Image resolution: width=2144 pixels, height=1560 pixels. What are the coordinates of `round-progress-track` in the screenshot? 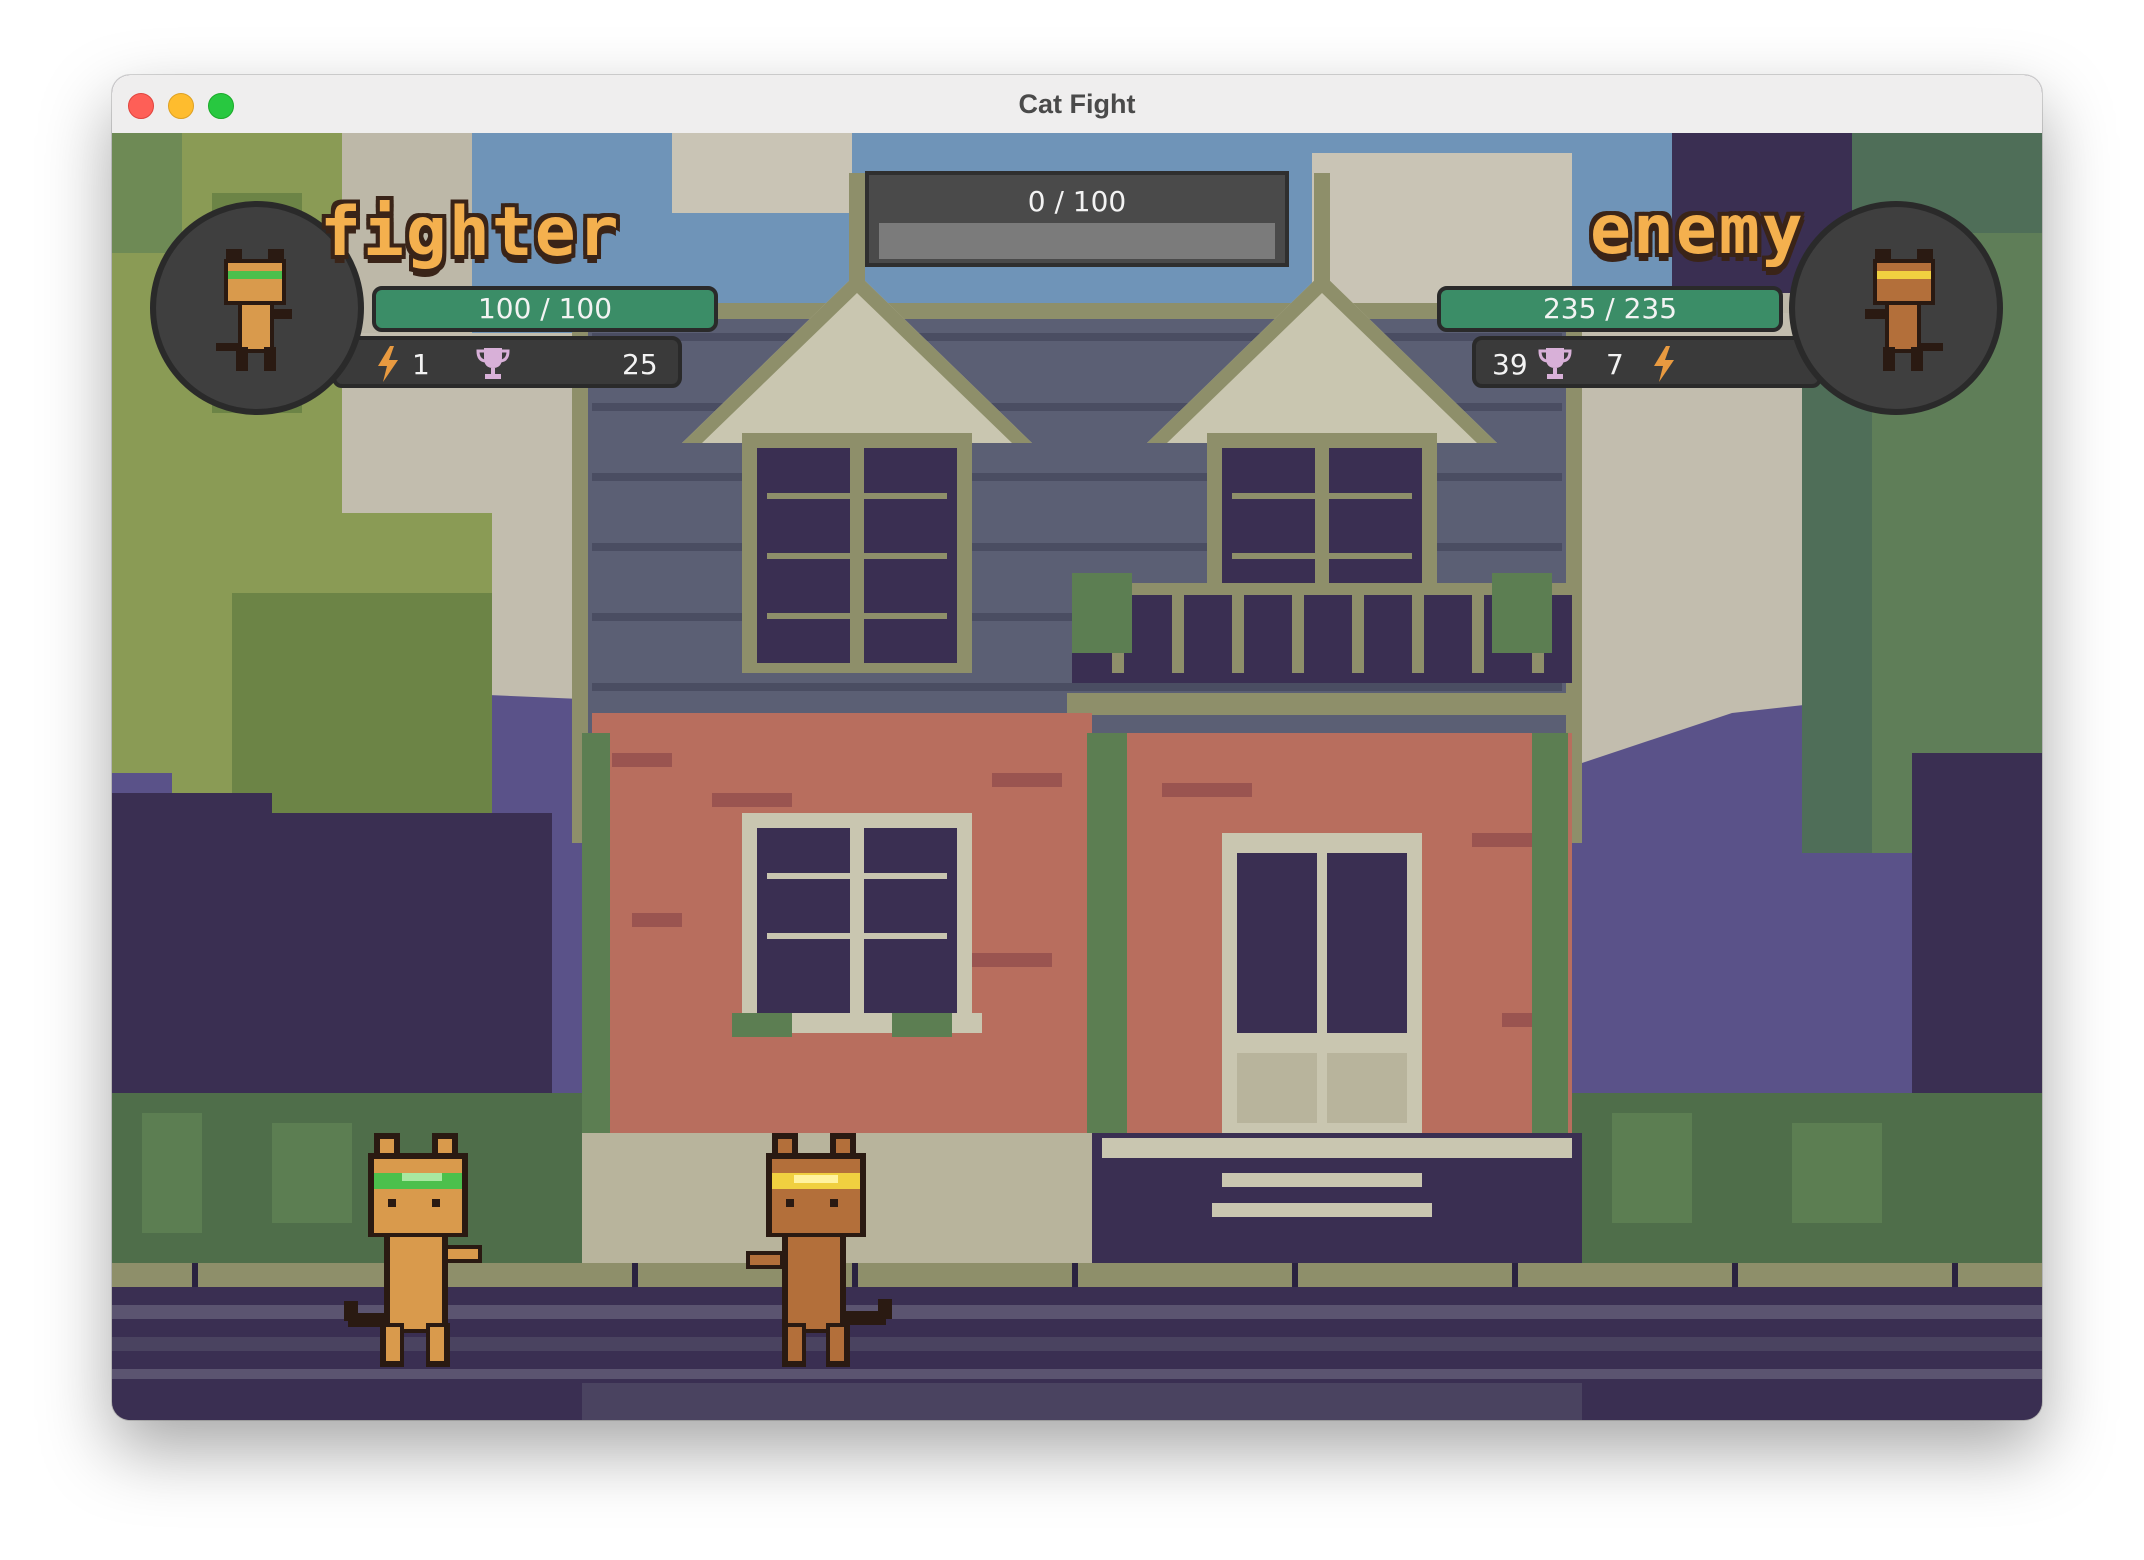 It's located at (1077, 241).